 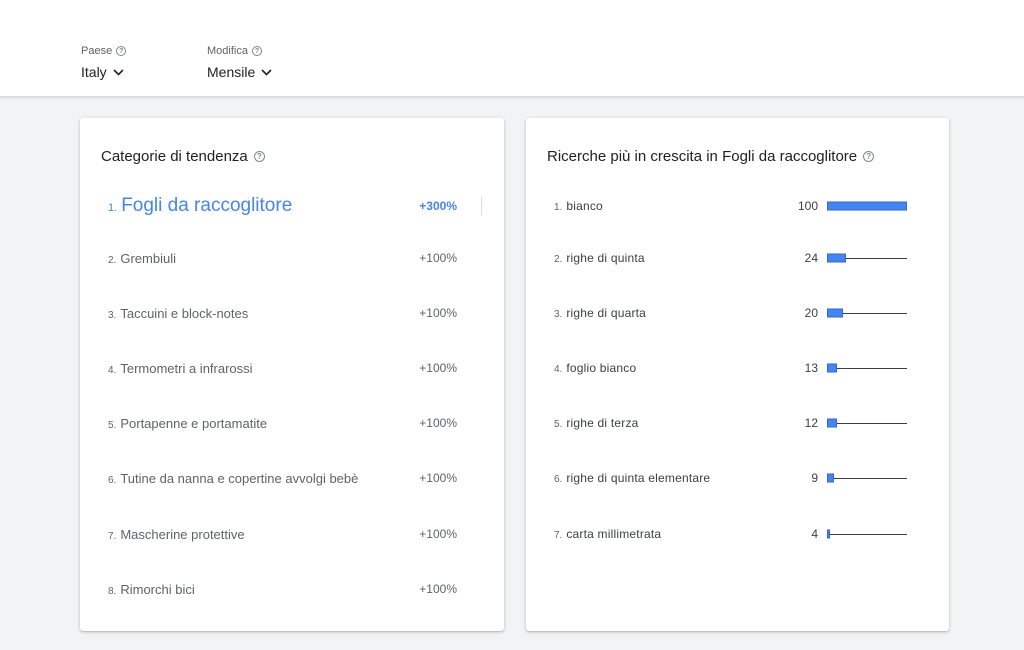 I want to click on category-row: 2. Grembiuli +100%, so click(x=292, y=258).